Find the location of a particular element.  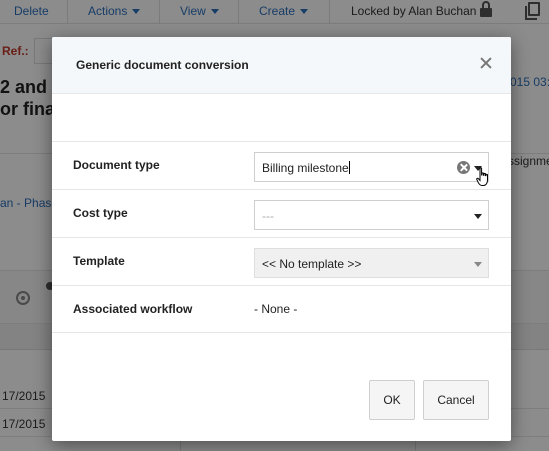

associated-workflow-value: - None - is located at coordinates (276, 309).